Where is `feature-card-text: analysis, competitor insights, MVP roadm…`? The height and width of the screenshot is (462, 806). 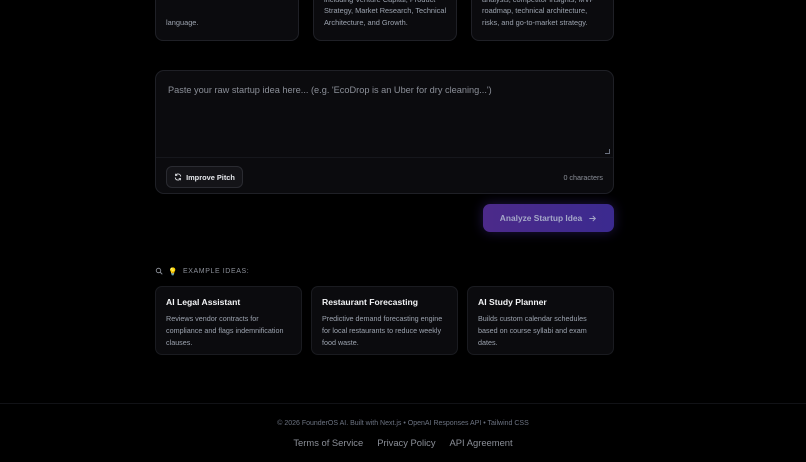 feature-card-text: analysis, competitor insights, MVP roadm… is located at coordinates (538, 13).